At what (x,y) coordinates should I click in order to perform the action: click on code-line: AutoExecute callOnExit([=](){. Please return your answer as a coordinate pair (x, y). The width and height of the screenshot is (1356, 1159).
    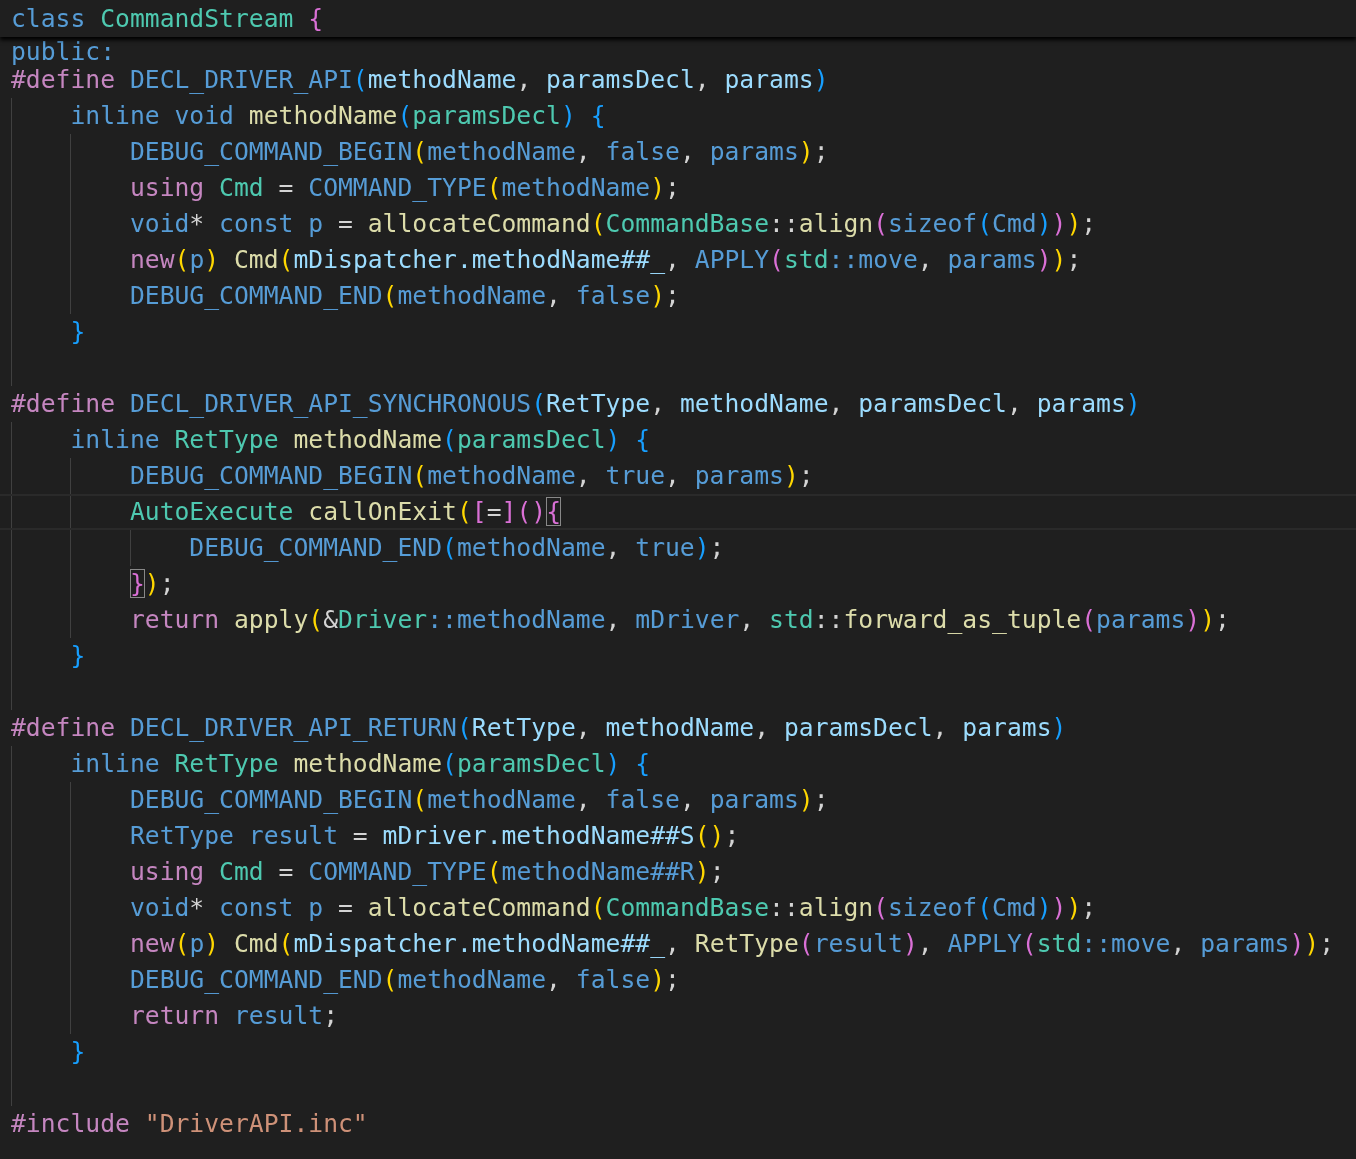
    Looking at the image, I should click on (345, 512).